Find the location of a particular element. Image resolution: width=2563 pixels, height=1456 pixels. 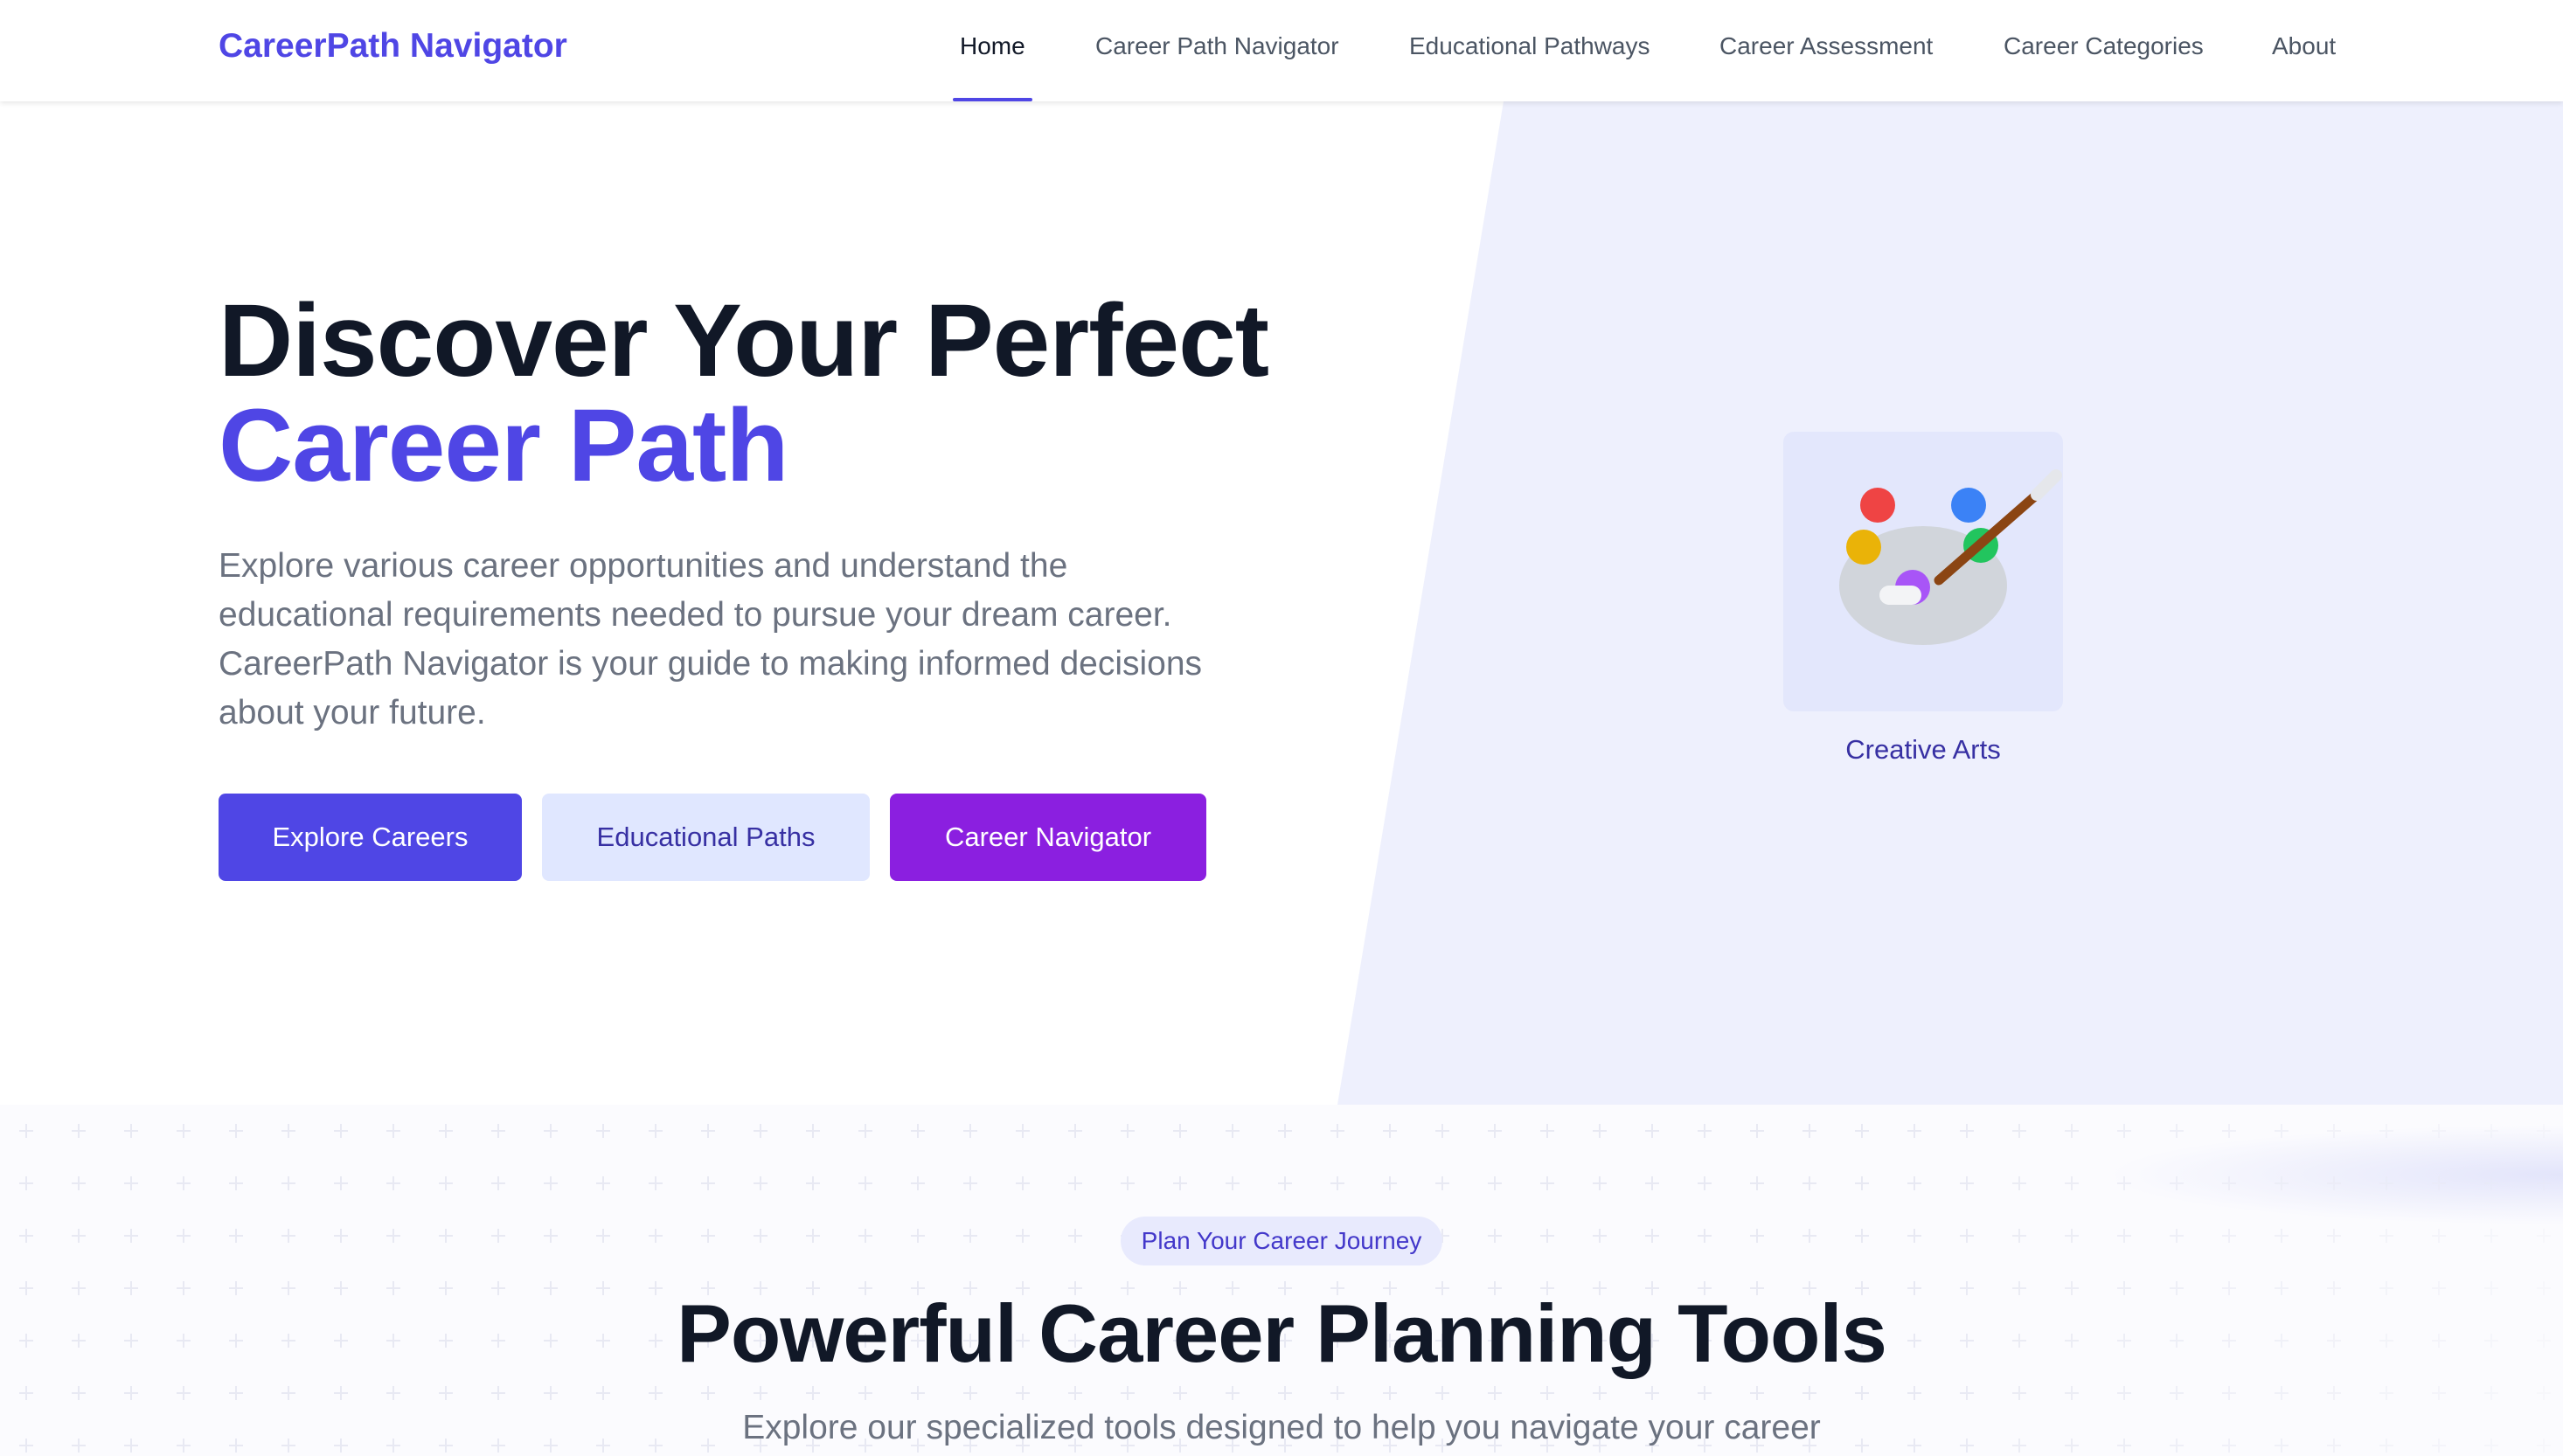

brand-logo: CareerPath Navigator is located at coordinates (393, 46).